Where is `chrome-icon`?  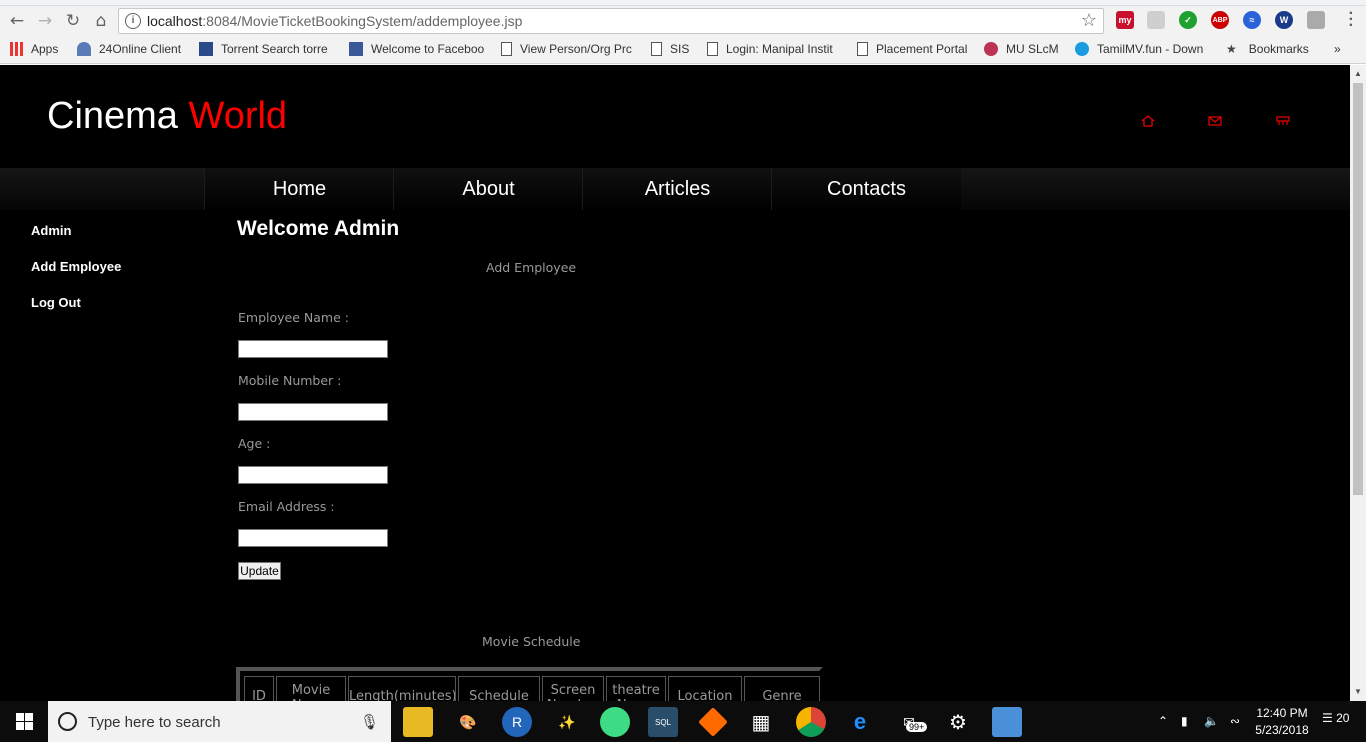
chrome-icon is located at coordinates (811, 722).